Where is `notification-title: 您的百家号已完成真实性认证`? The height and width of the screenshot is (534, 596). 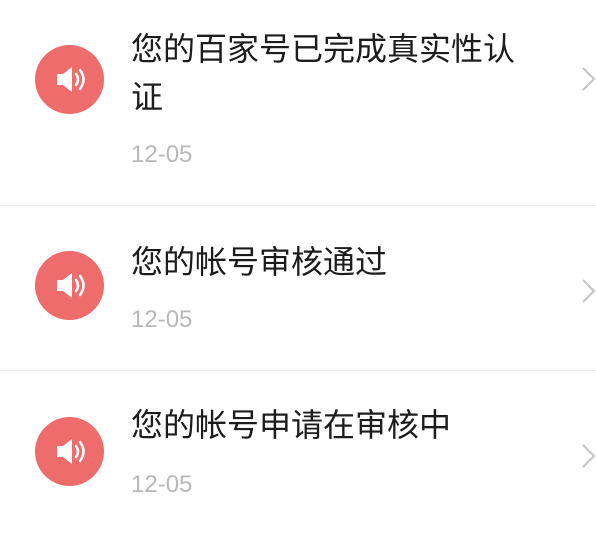 notification-title: 您的百家号已完成真实性认证 is located at coordinates (323, 73).